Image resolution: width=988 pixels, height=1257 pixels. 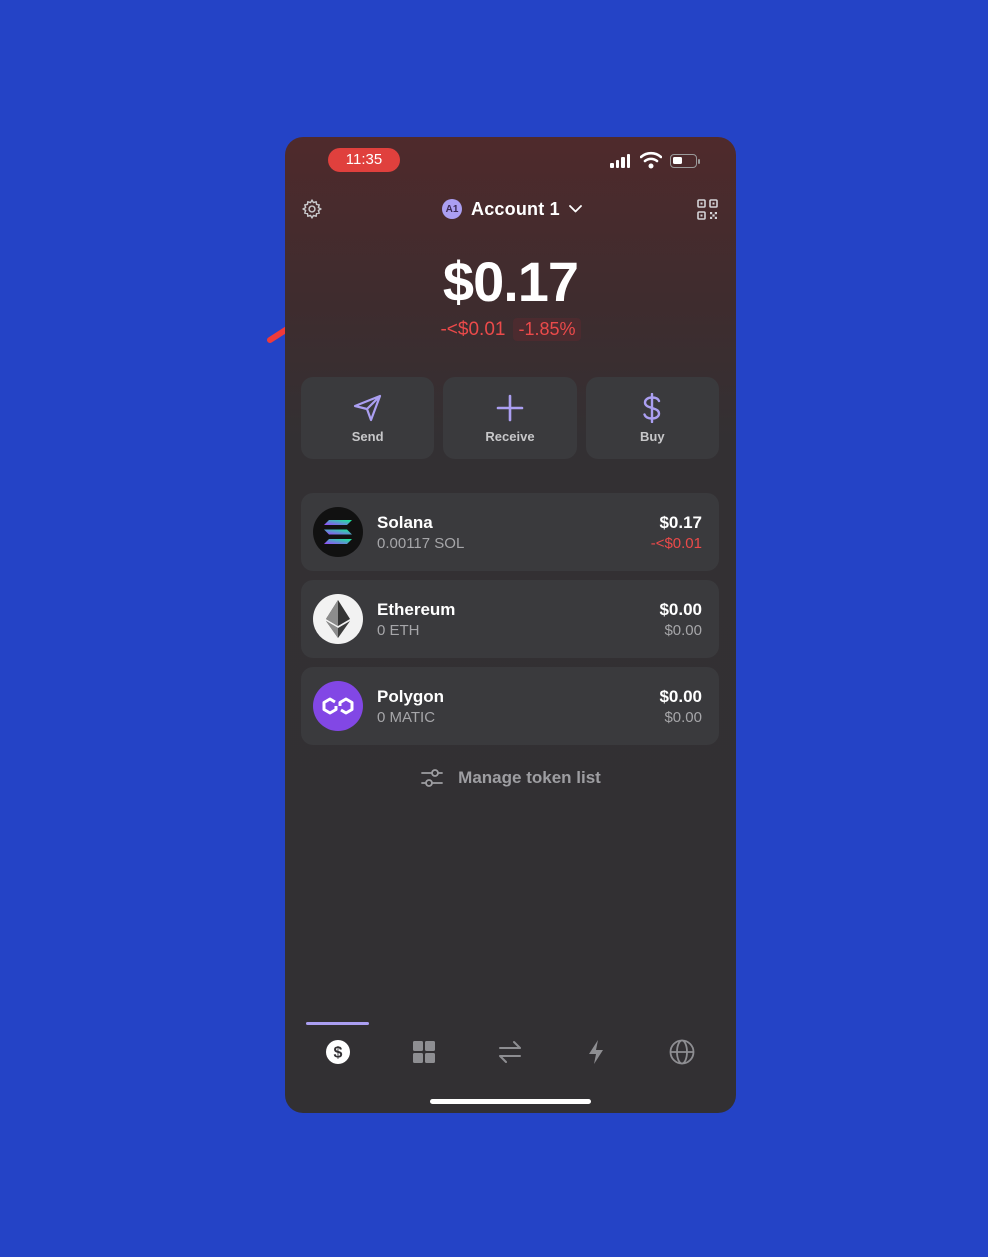 I want to click on token-amount: 0.00117 SOL, so click(x=421, y=543).